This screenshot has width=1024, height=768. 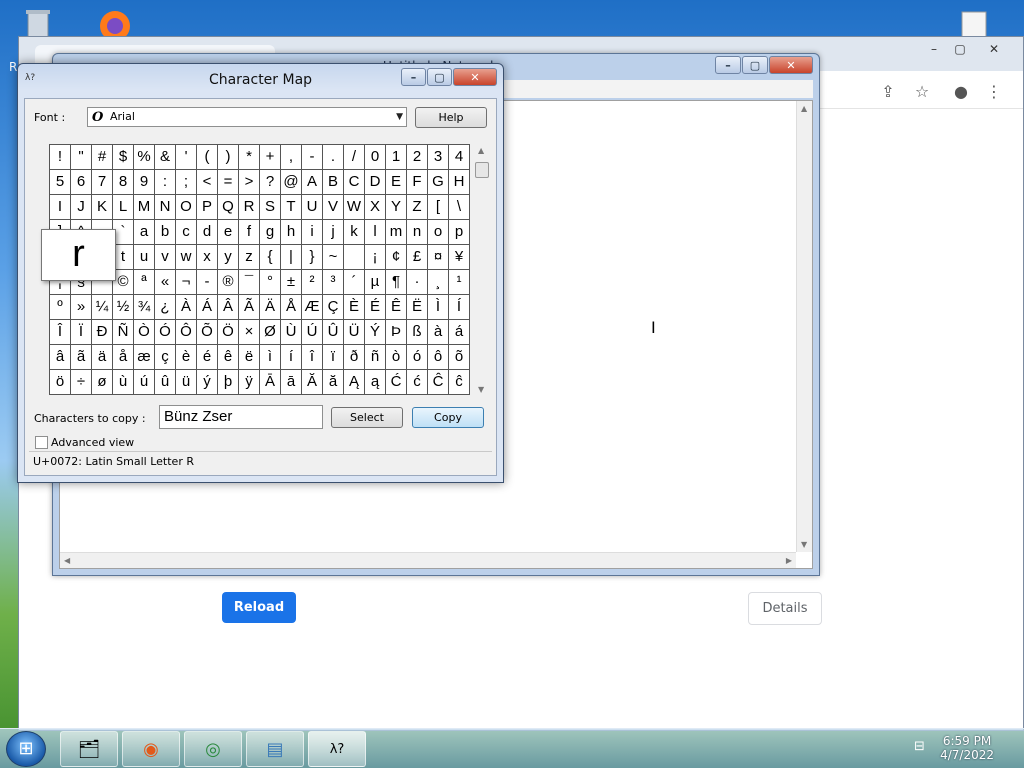 I want to click on char-cell: Ü, so click(x=354, y=332).